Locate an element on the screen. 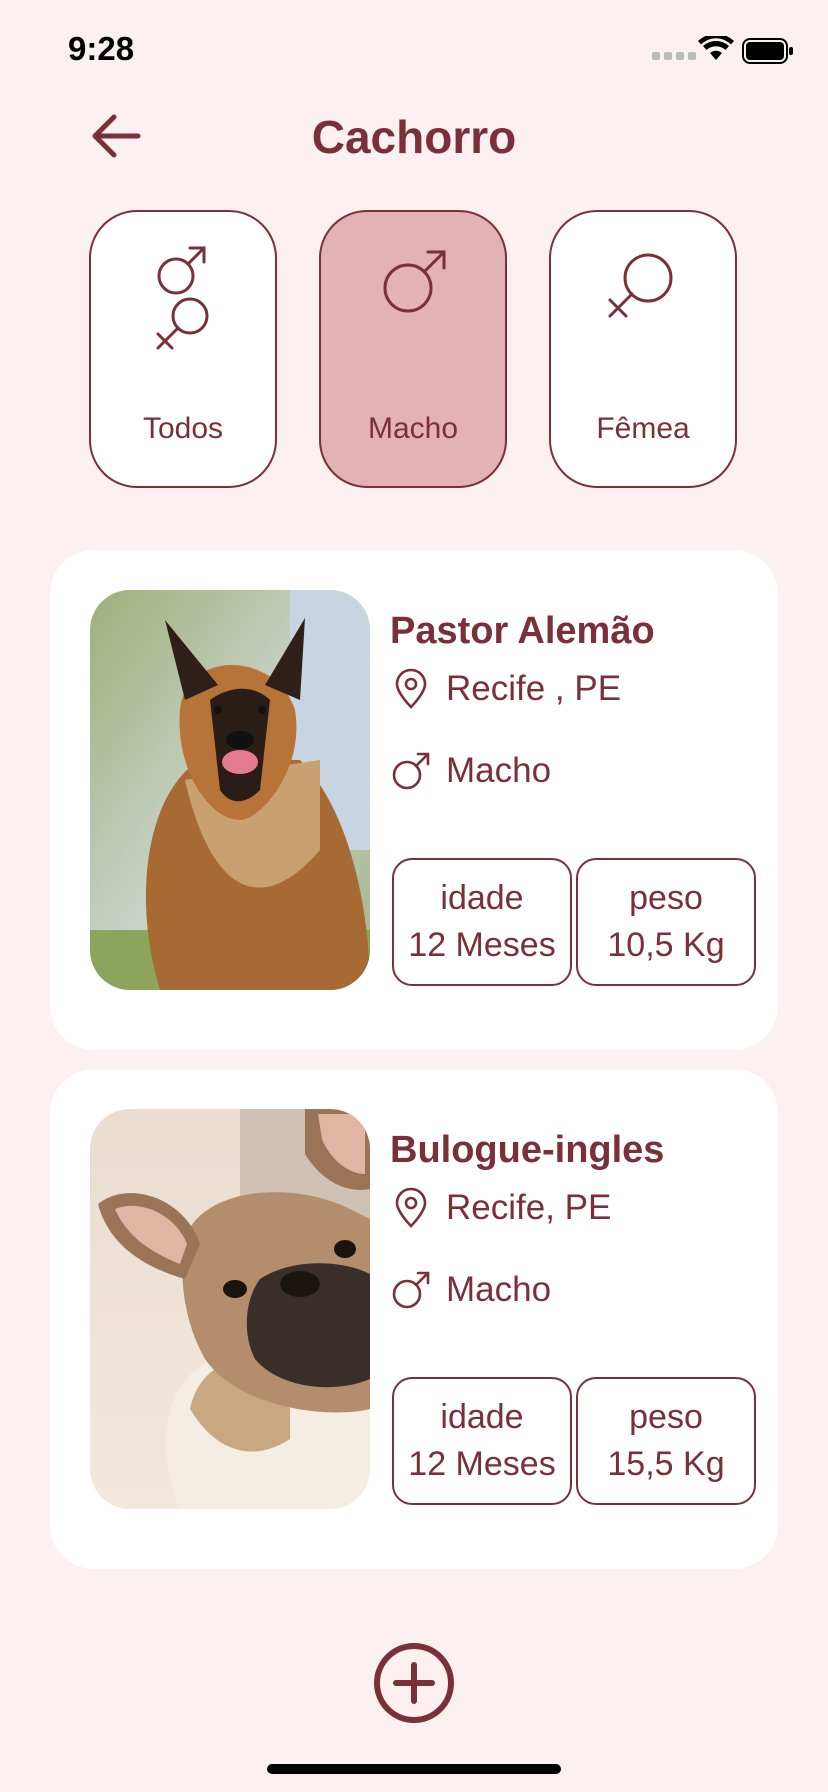 The width and height of the screenshot is (828, 1792). status-bar: 9:28 is located at coordinates (414, 50).